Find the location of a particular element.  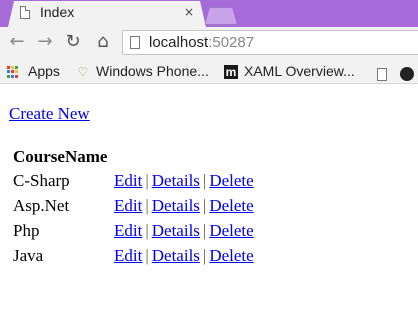

home-icon: ⌂ is located at coordinates (103, 42).